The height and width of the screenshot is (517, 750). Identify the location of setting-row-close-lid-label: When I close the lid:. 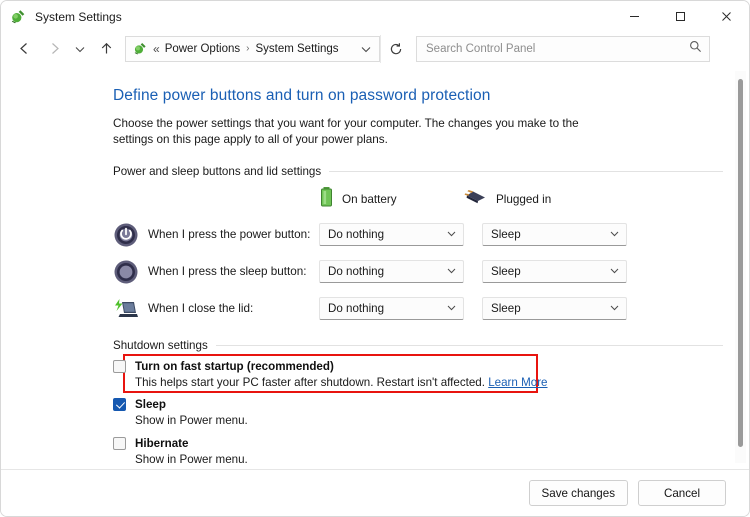
(201, 308).